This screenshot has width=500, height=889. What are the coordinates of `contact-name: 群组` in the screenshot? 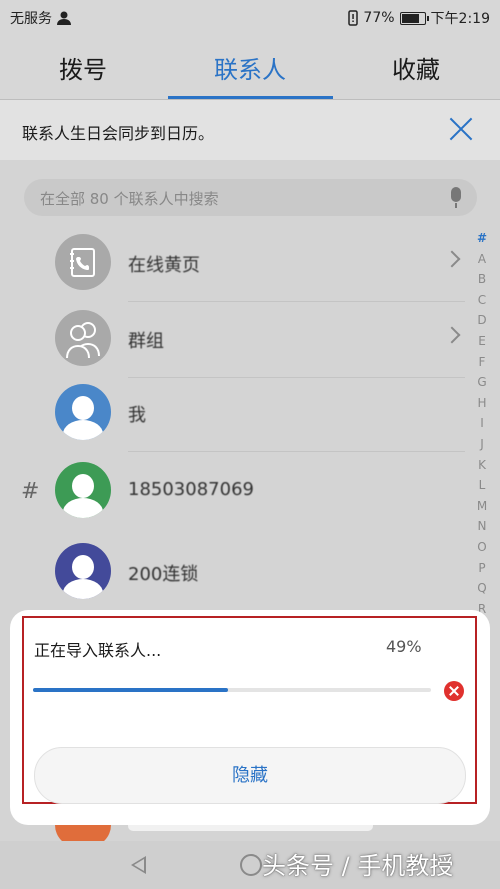 It's located at (146, 341).